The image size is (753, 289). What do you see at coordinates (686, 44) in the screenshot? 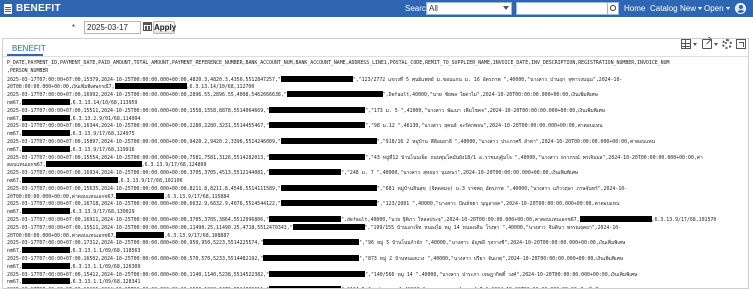
I see `table-view-icon` at bounding box center [686, 44].